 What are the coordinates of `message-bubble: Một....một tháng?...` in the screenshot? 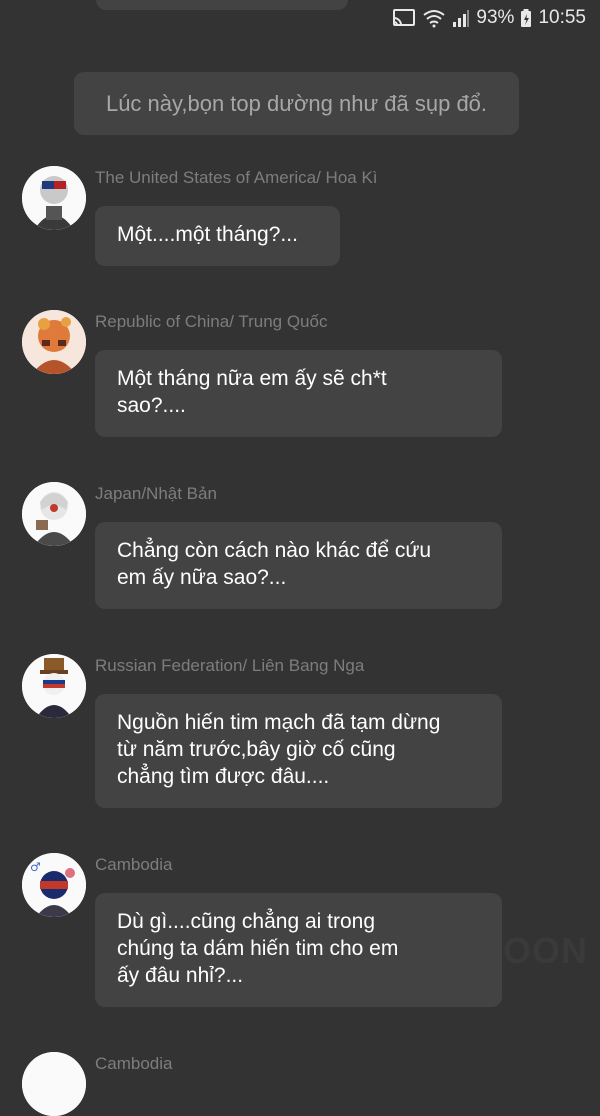 It's located at (217, 236).